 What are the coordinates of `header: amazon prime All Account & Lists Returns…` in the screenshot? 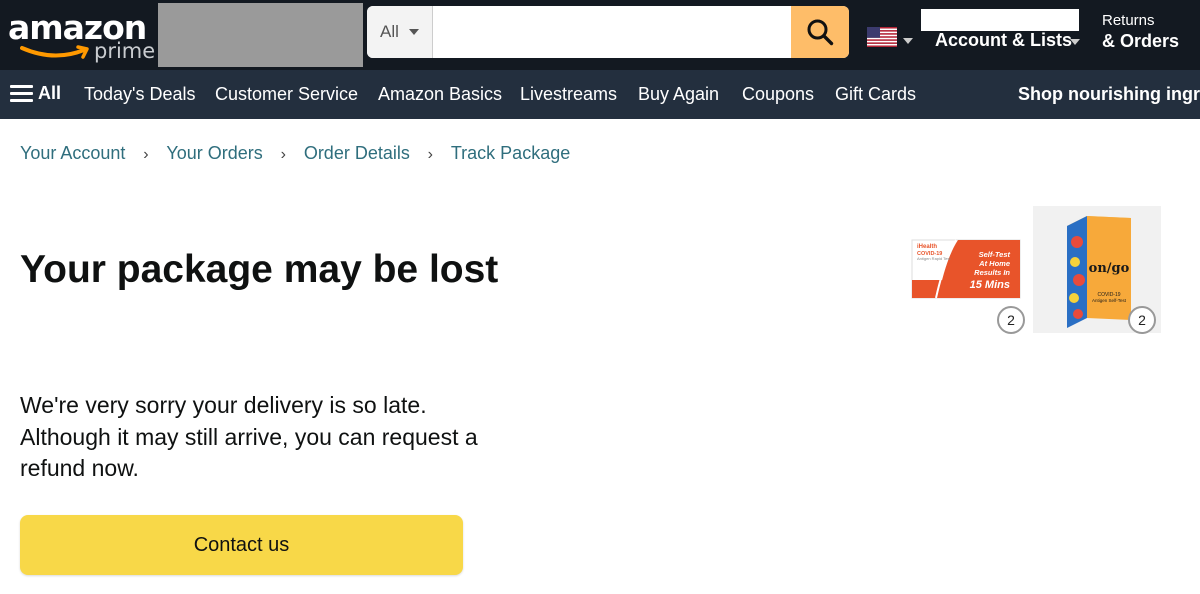 It's located at (600, 35).